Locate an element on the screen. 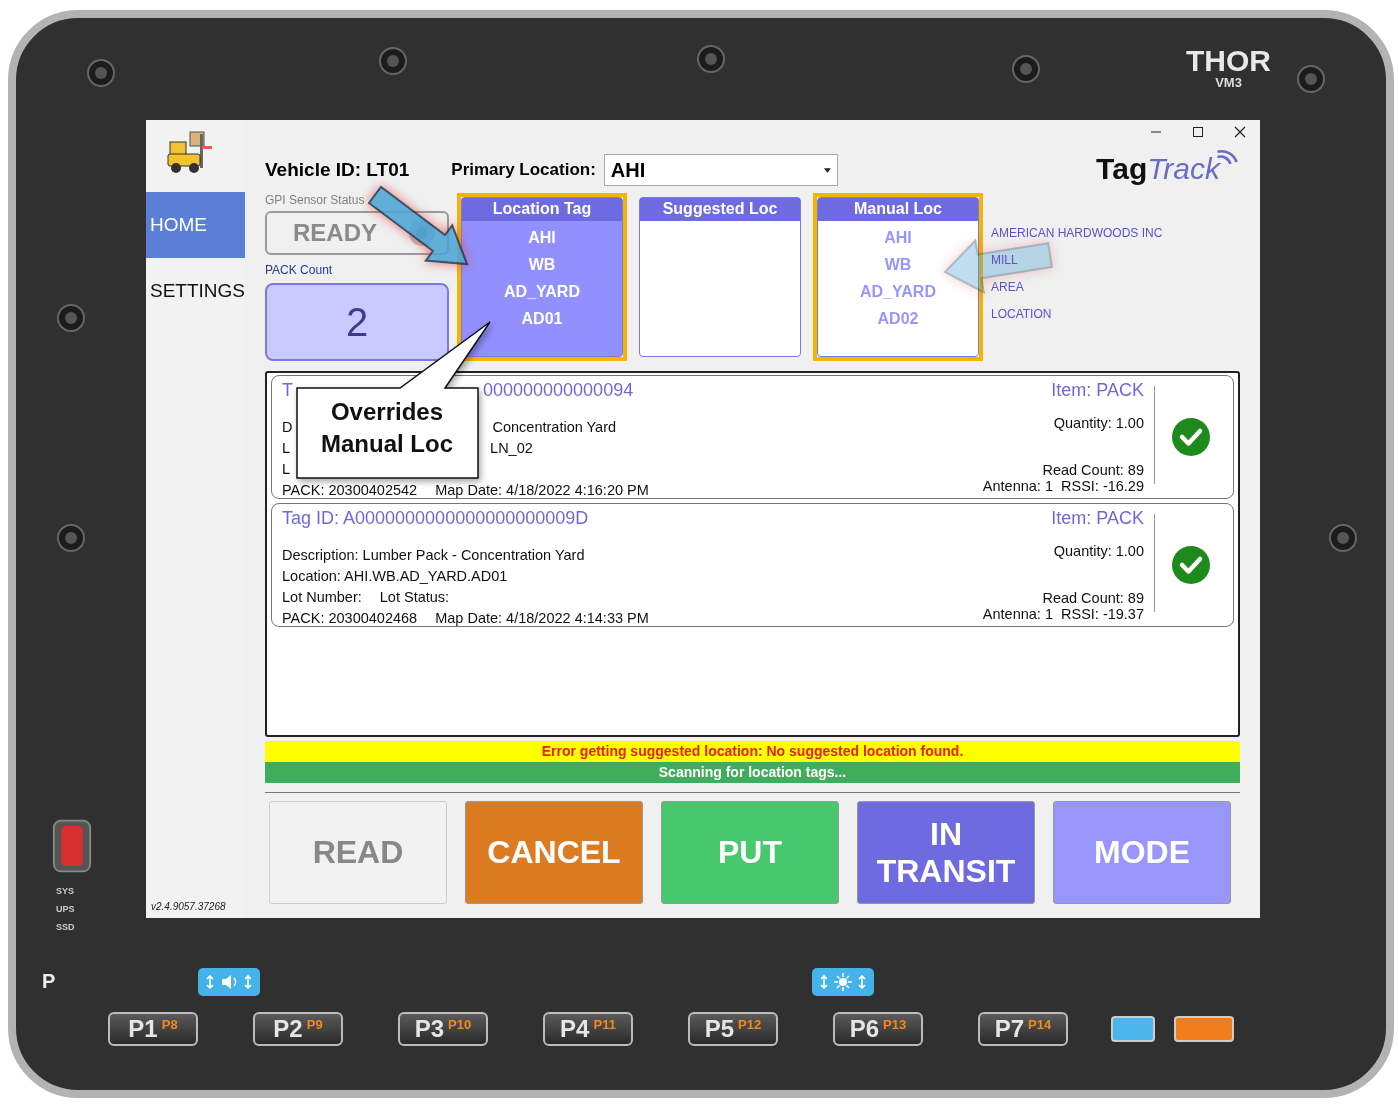 This screenshot has width=1398, height=1108. tag-id: 000000000000094 is located at coordinates (558, 390).